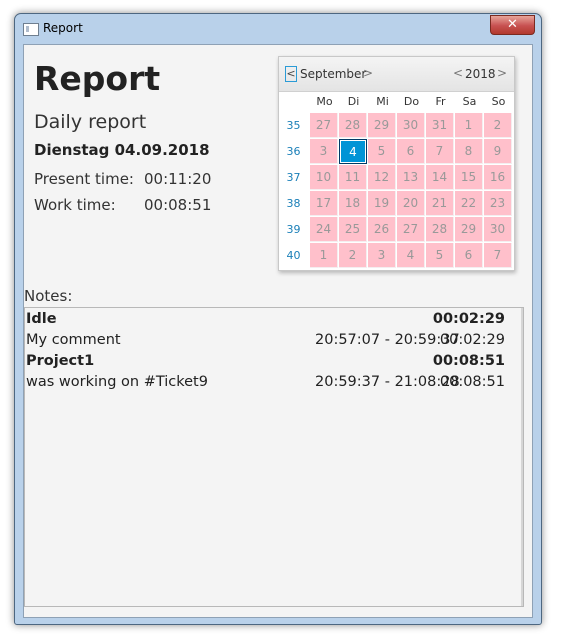  I want to click on notes-scrollbar, so click(522, 457).